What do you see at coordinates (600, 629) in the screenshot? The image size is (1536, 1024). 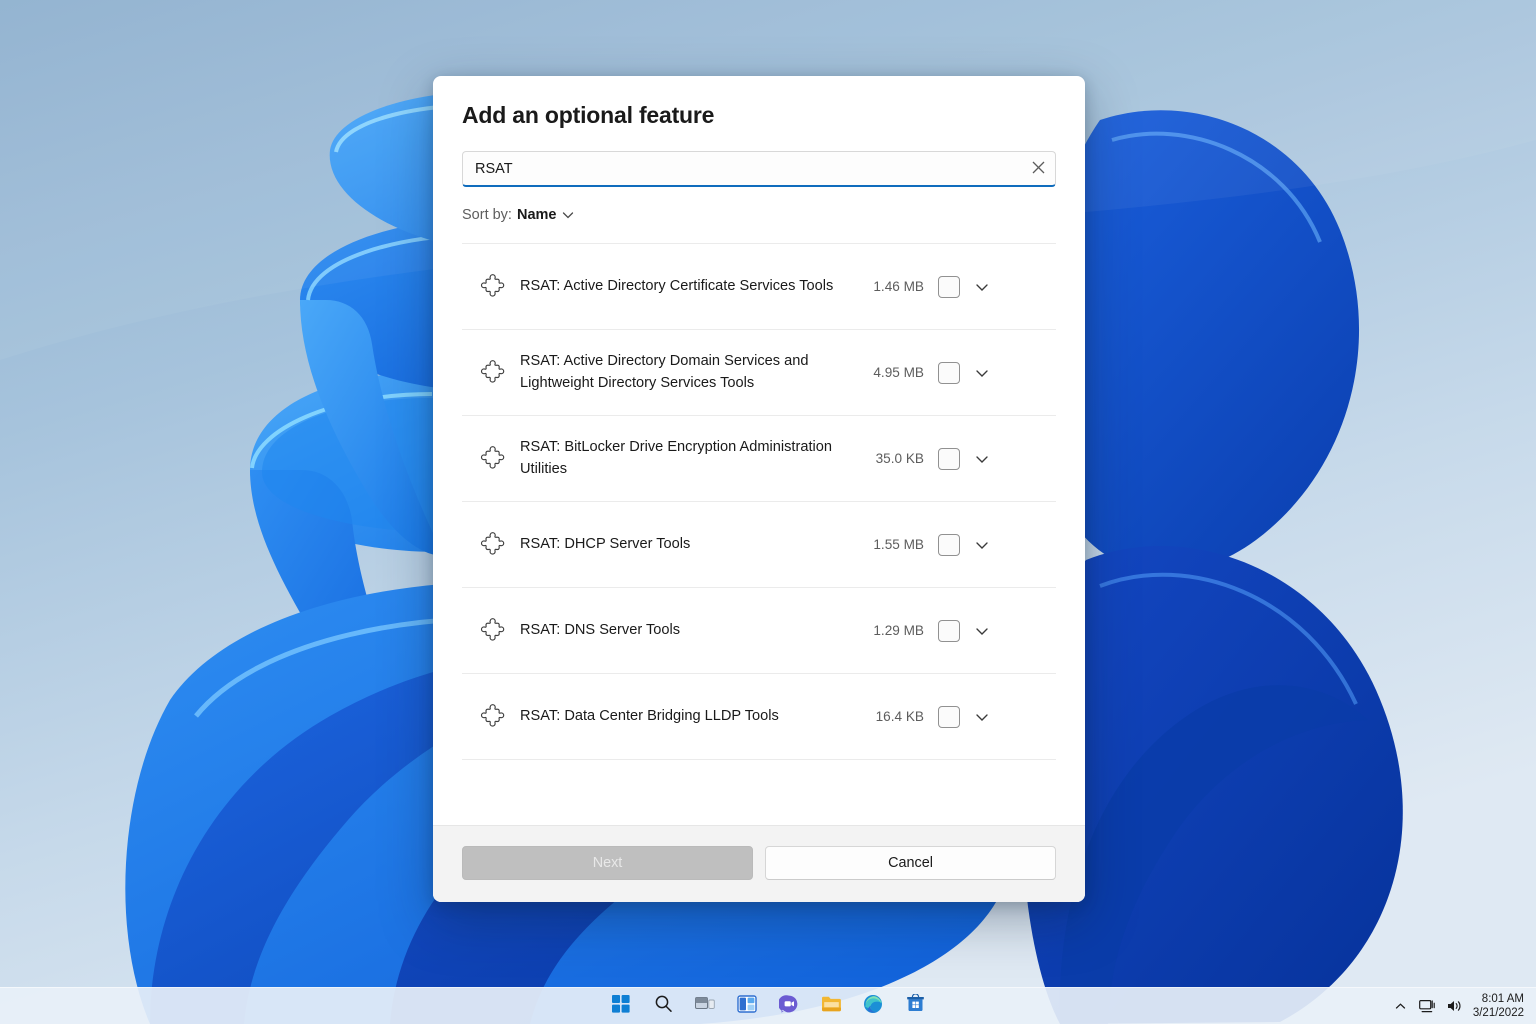 I see `feature-name: RSAT: DNS Server Tools` at bounding box center [600, 629].